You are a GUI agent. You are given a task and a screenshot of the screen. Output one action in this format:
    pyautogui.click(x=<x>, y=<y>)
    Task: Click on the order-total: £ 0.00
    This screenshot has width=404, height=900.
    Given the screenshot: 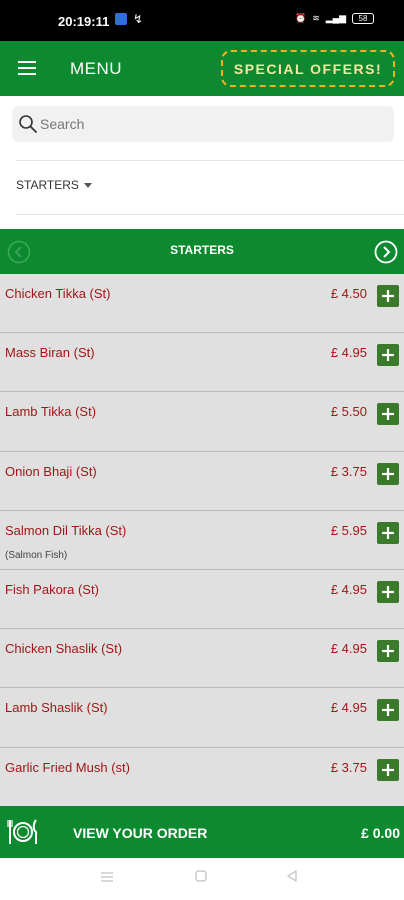 What is the action you would take?
    pyautogui.click(x=380, y=833)
    